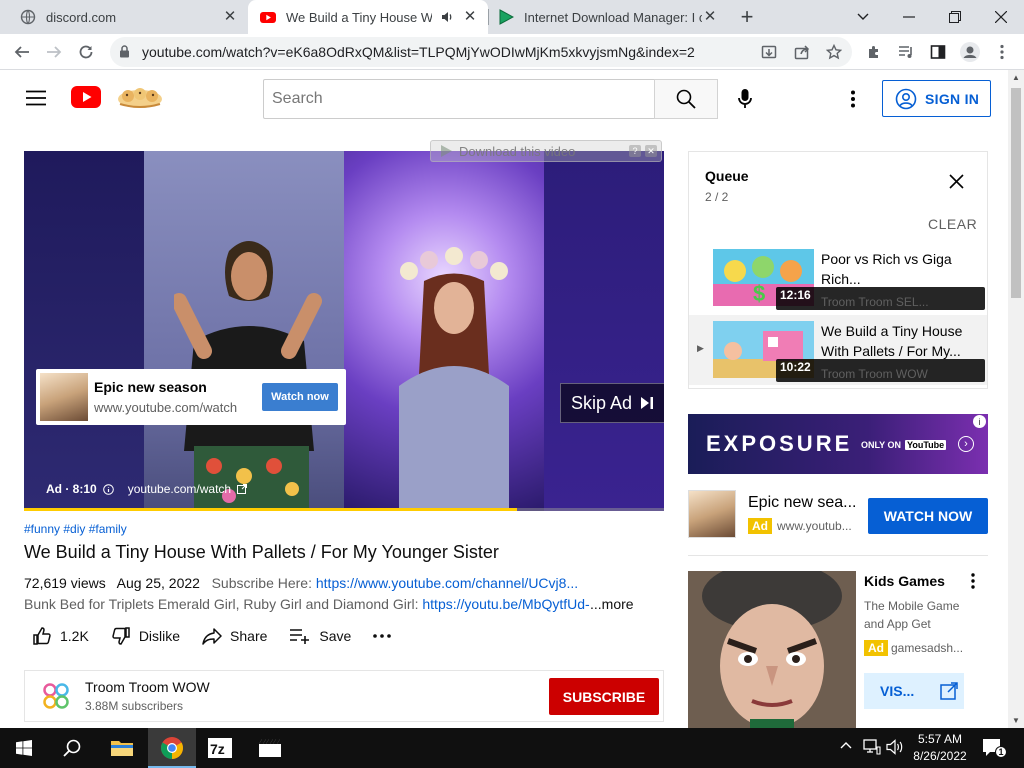 This screenshot has height=768, width=1024. Describe the element at coordinates (172, 748) in the screenshot. I see `chrome-taskbar-icon` at that location.